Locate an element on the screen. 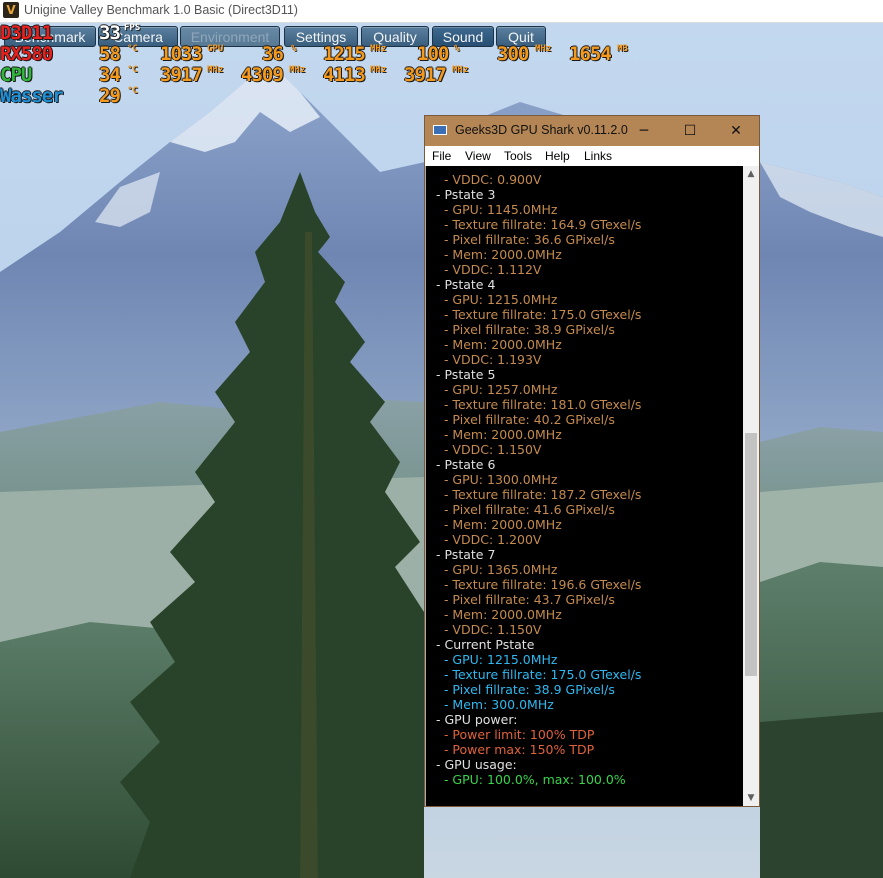 The image size is (883, 878). osd-cpu-clock-3: 4113 is located at coordinates (344, 75).